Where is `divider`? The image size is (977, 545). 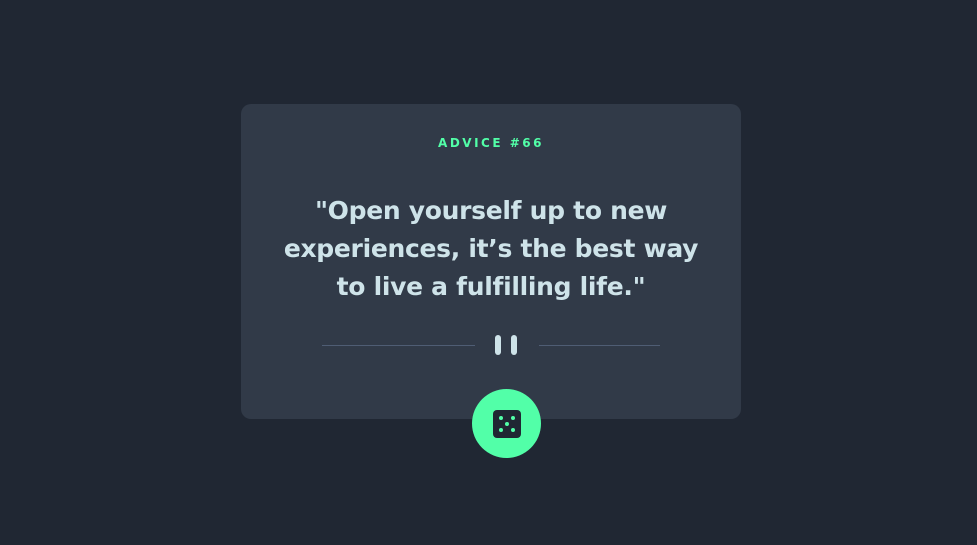 divider is located at coordinates (491, 345).